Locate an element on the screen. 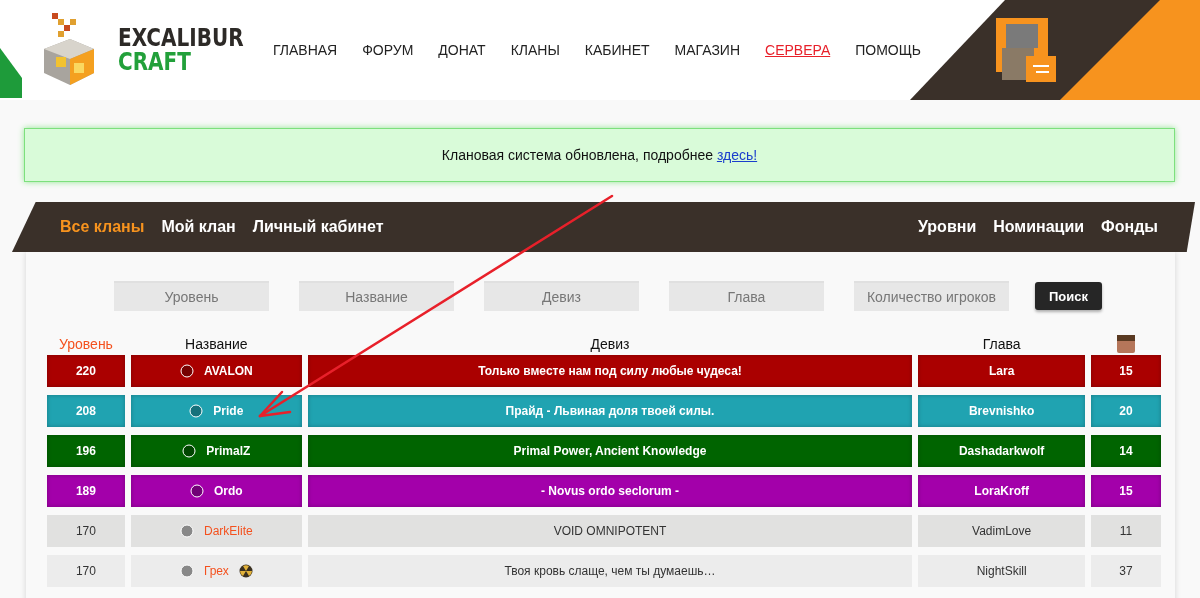 The width and height of the screenshot is (1200, 598). table-cell: LoraKroff is located at coordinates (1002, 491).